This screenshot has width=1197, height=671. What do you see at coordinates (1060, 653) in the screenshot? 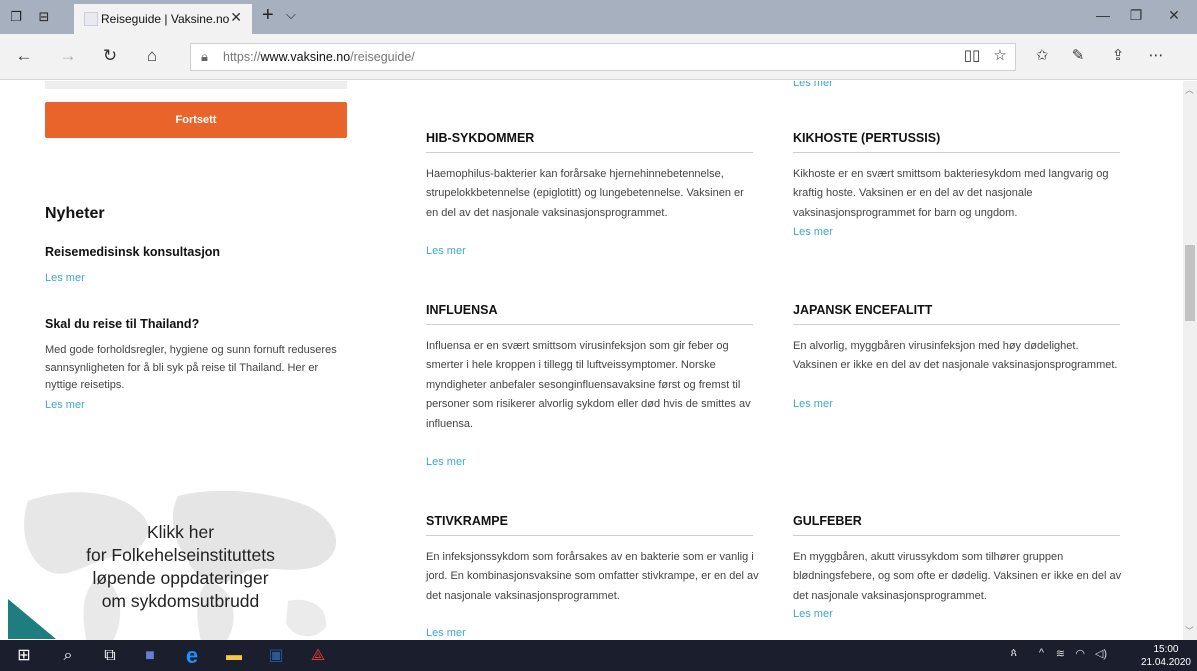
I see `network-icon: ≋` at bounding box center [1060, 653].